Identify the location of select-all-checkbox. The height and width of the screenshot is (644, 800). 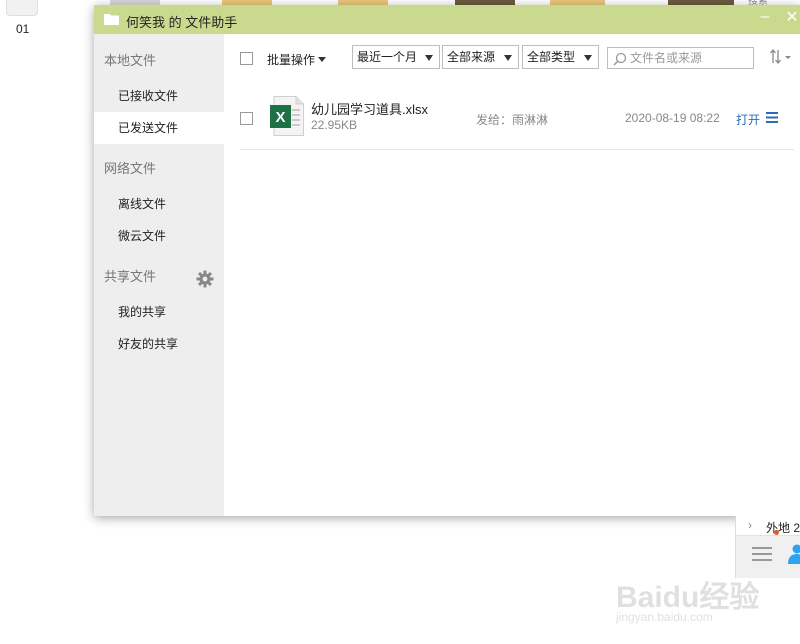
(246, 58).